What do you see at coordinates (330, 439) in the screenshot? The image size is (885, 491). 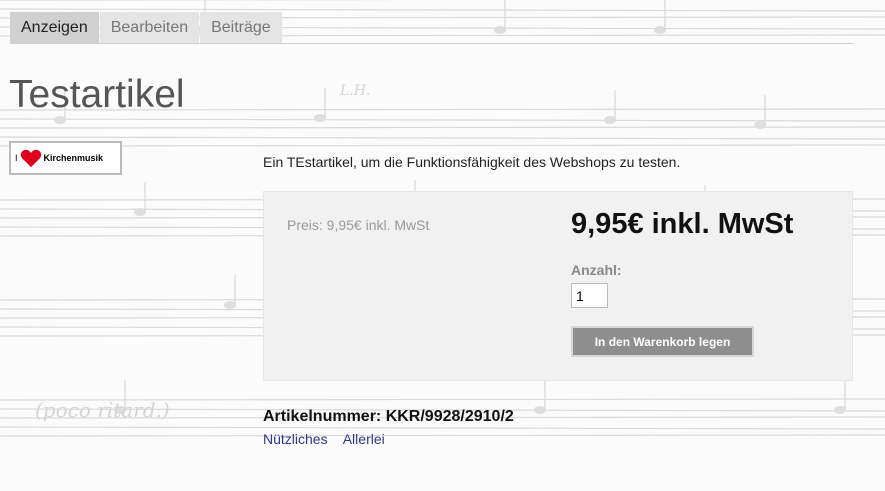 I see `tag-links: Nützliches Allerlei` at bounding box center [330, 439].